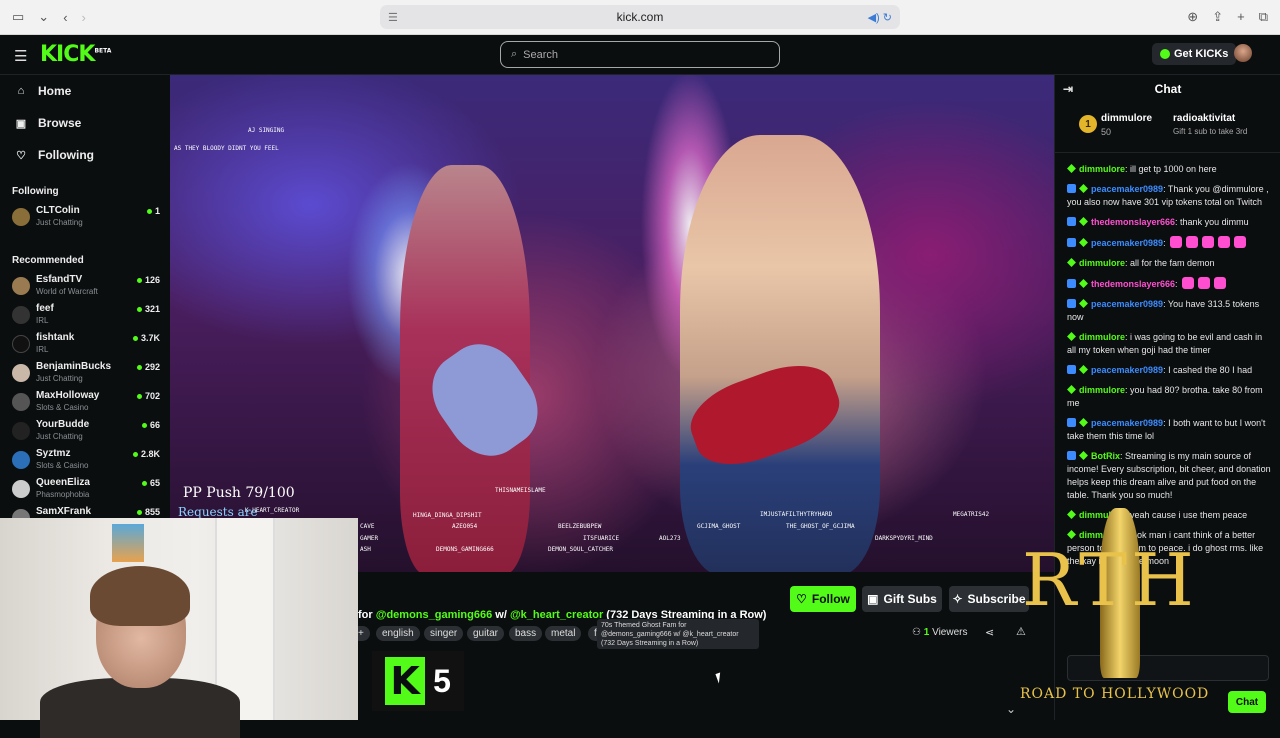 Image resolution: width=1280 pixels, height=738 pixels. I want to click on share-icon: ⇪, so click(1217, 17).